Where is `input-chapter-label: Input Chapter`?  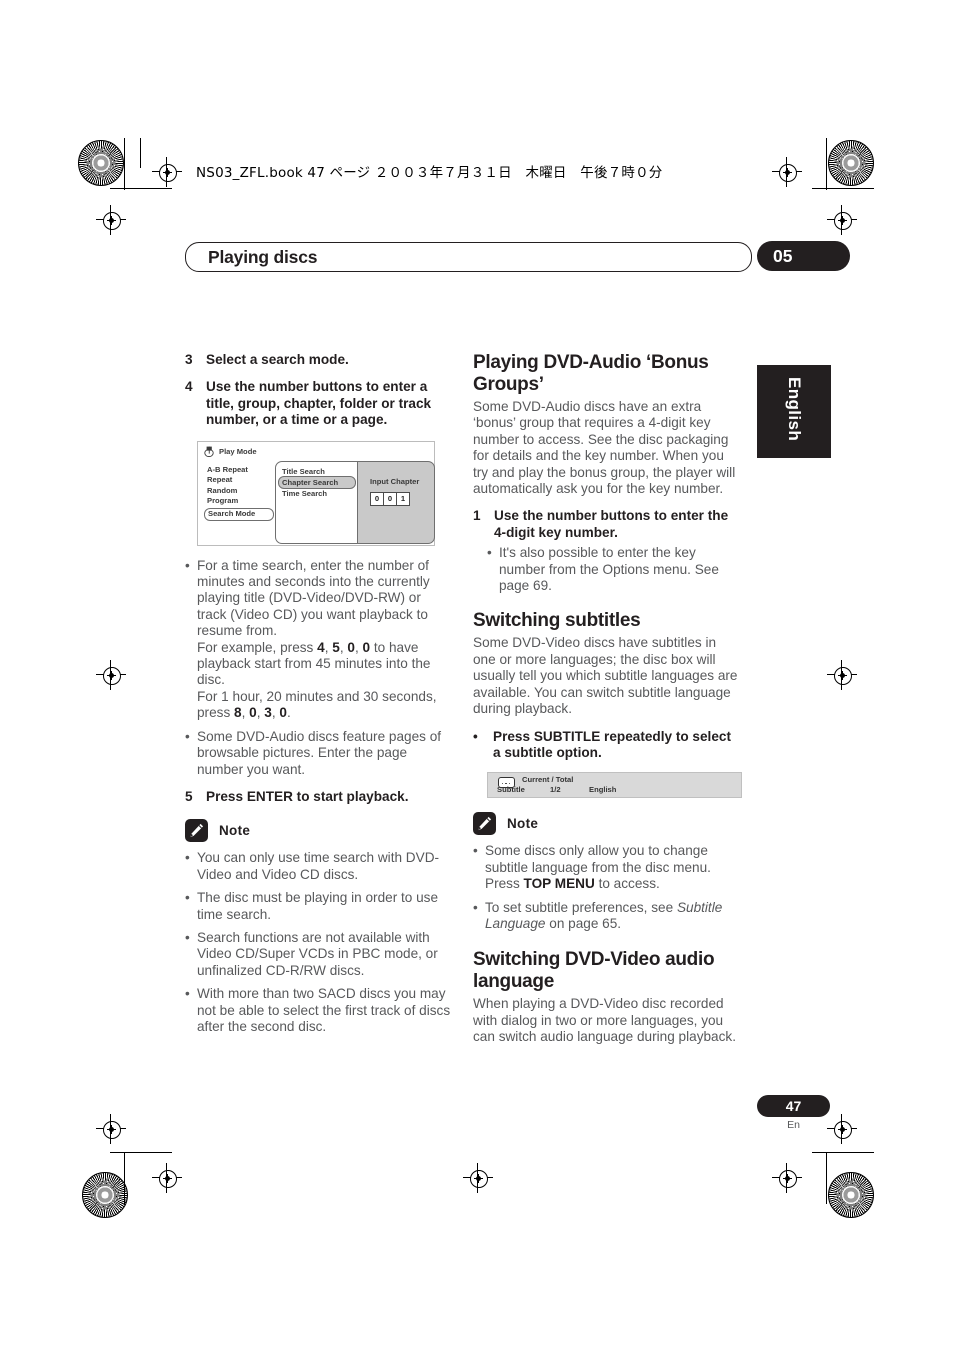 input-chapter-label: Input Chapter is located at coordinates (395, 481).